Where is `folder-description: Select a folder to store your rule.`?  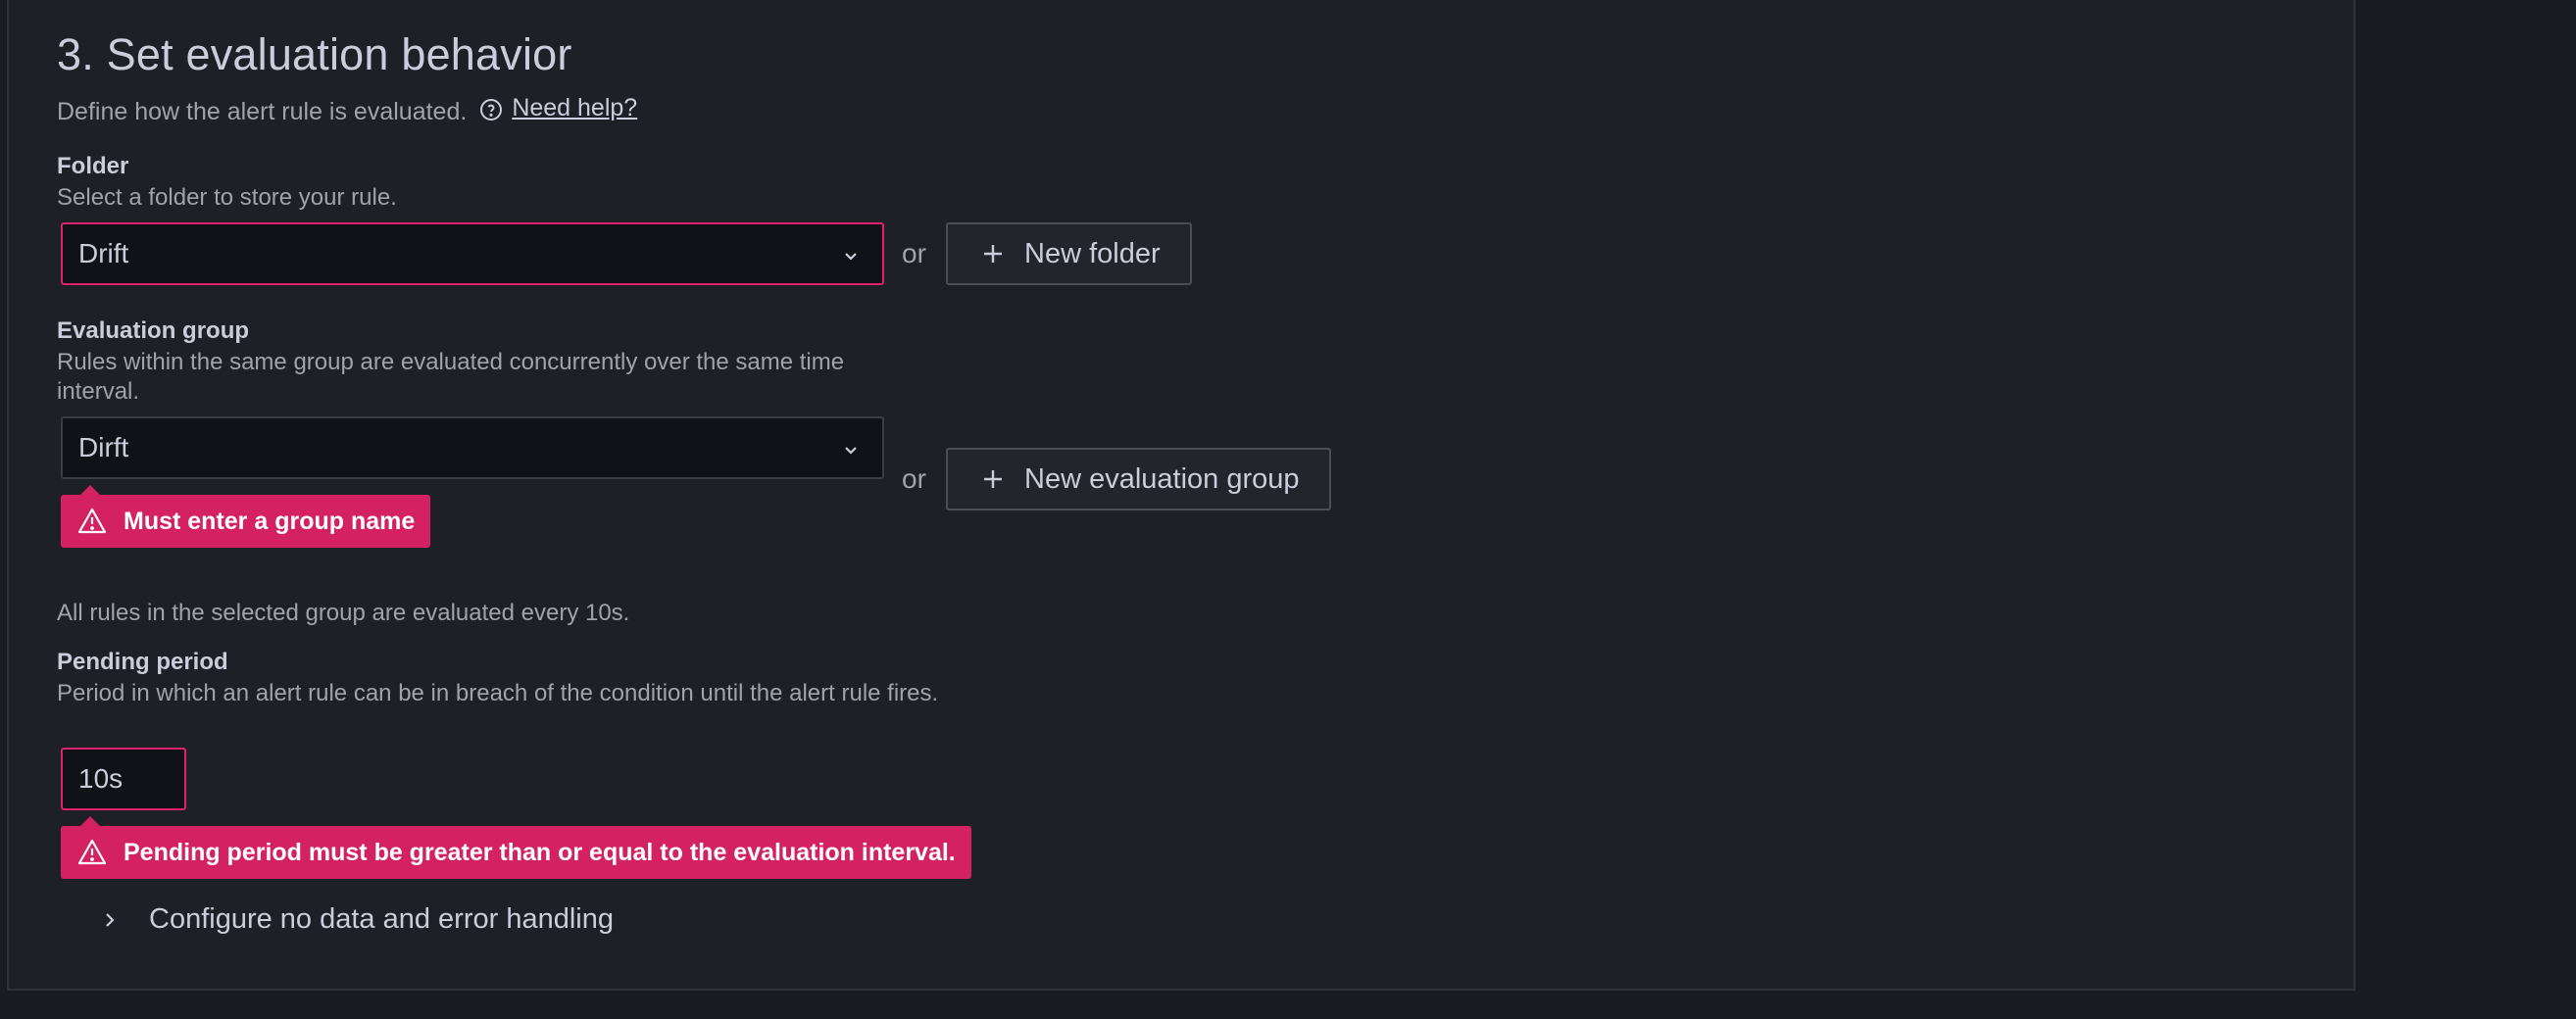
folder-description: Select a folder to store your rule. is located at coordinates (227, 197).